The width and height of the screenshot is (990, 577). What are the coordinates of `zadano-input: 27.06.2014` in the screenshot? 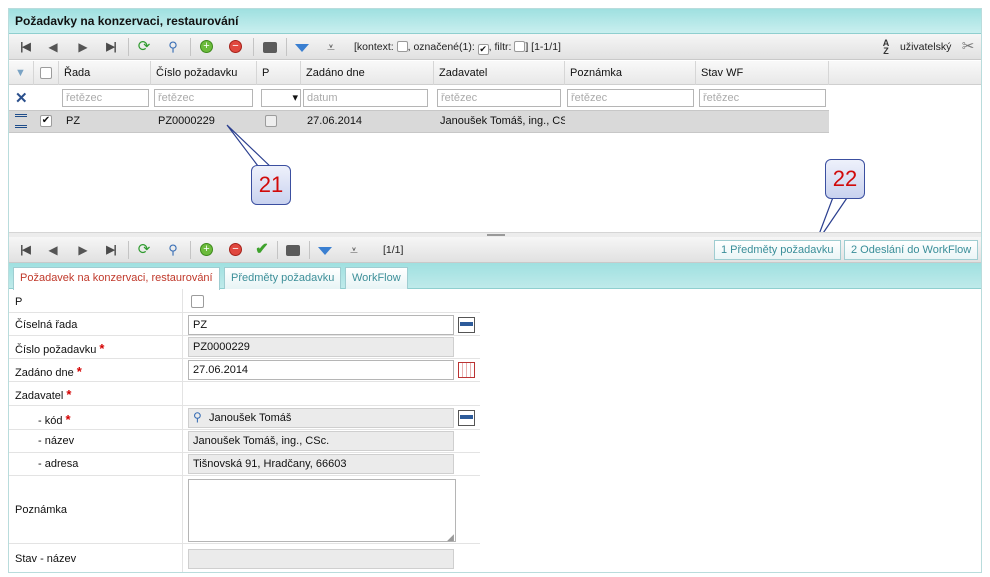 It's located at (321, 370).